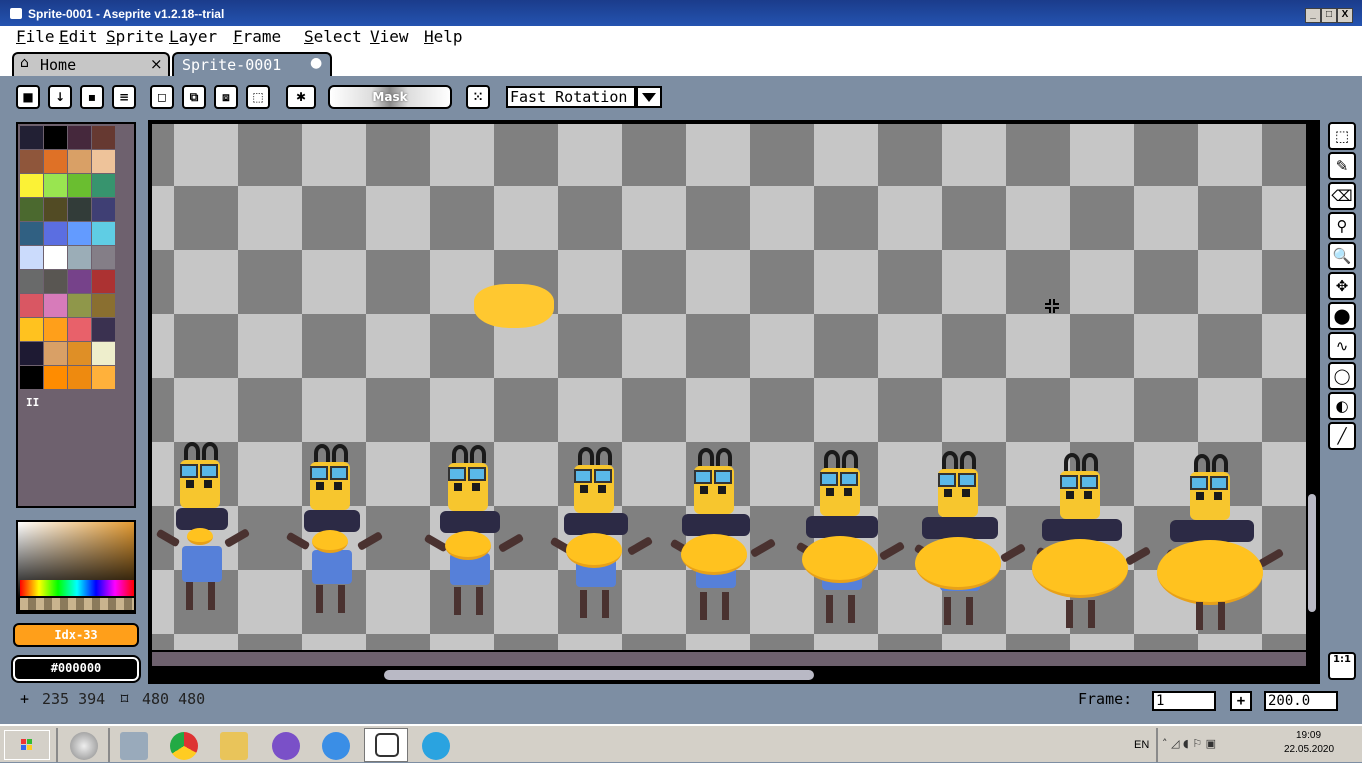  Describe the element at coordinates (286, 746) in the screenshot. I see `viber-icon` at that location.